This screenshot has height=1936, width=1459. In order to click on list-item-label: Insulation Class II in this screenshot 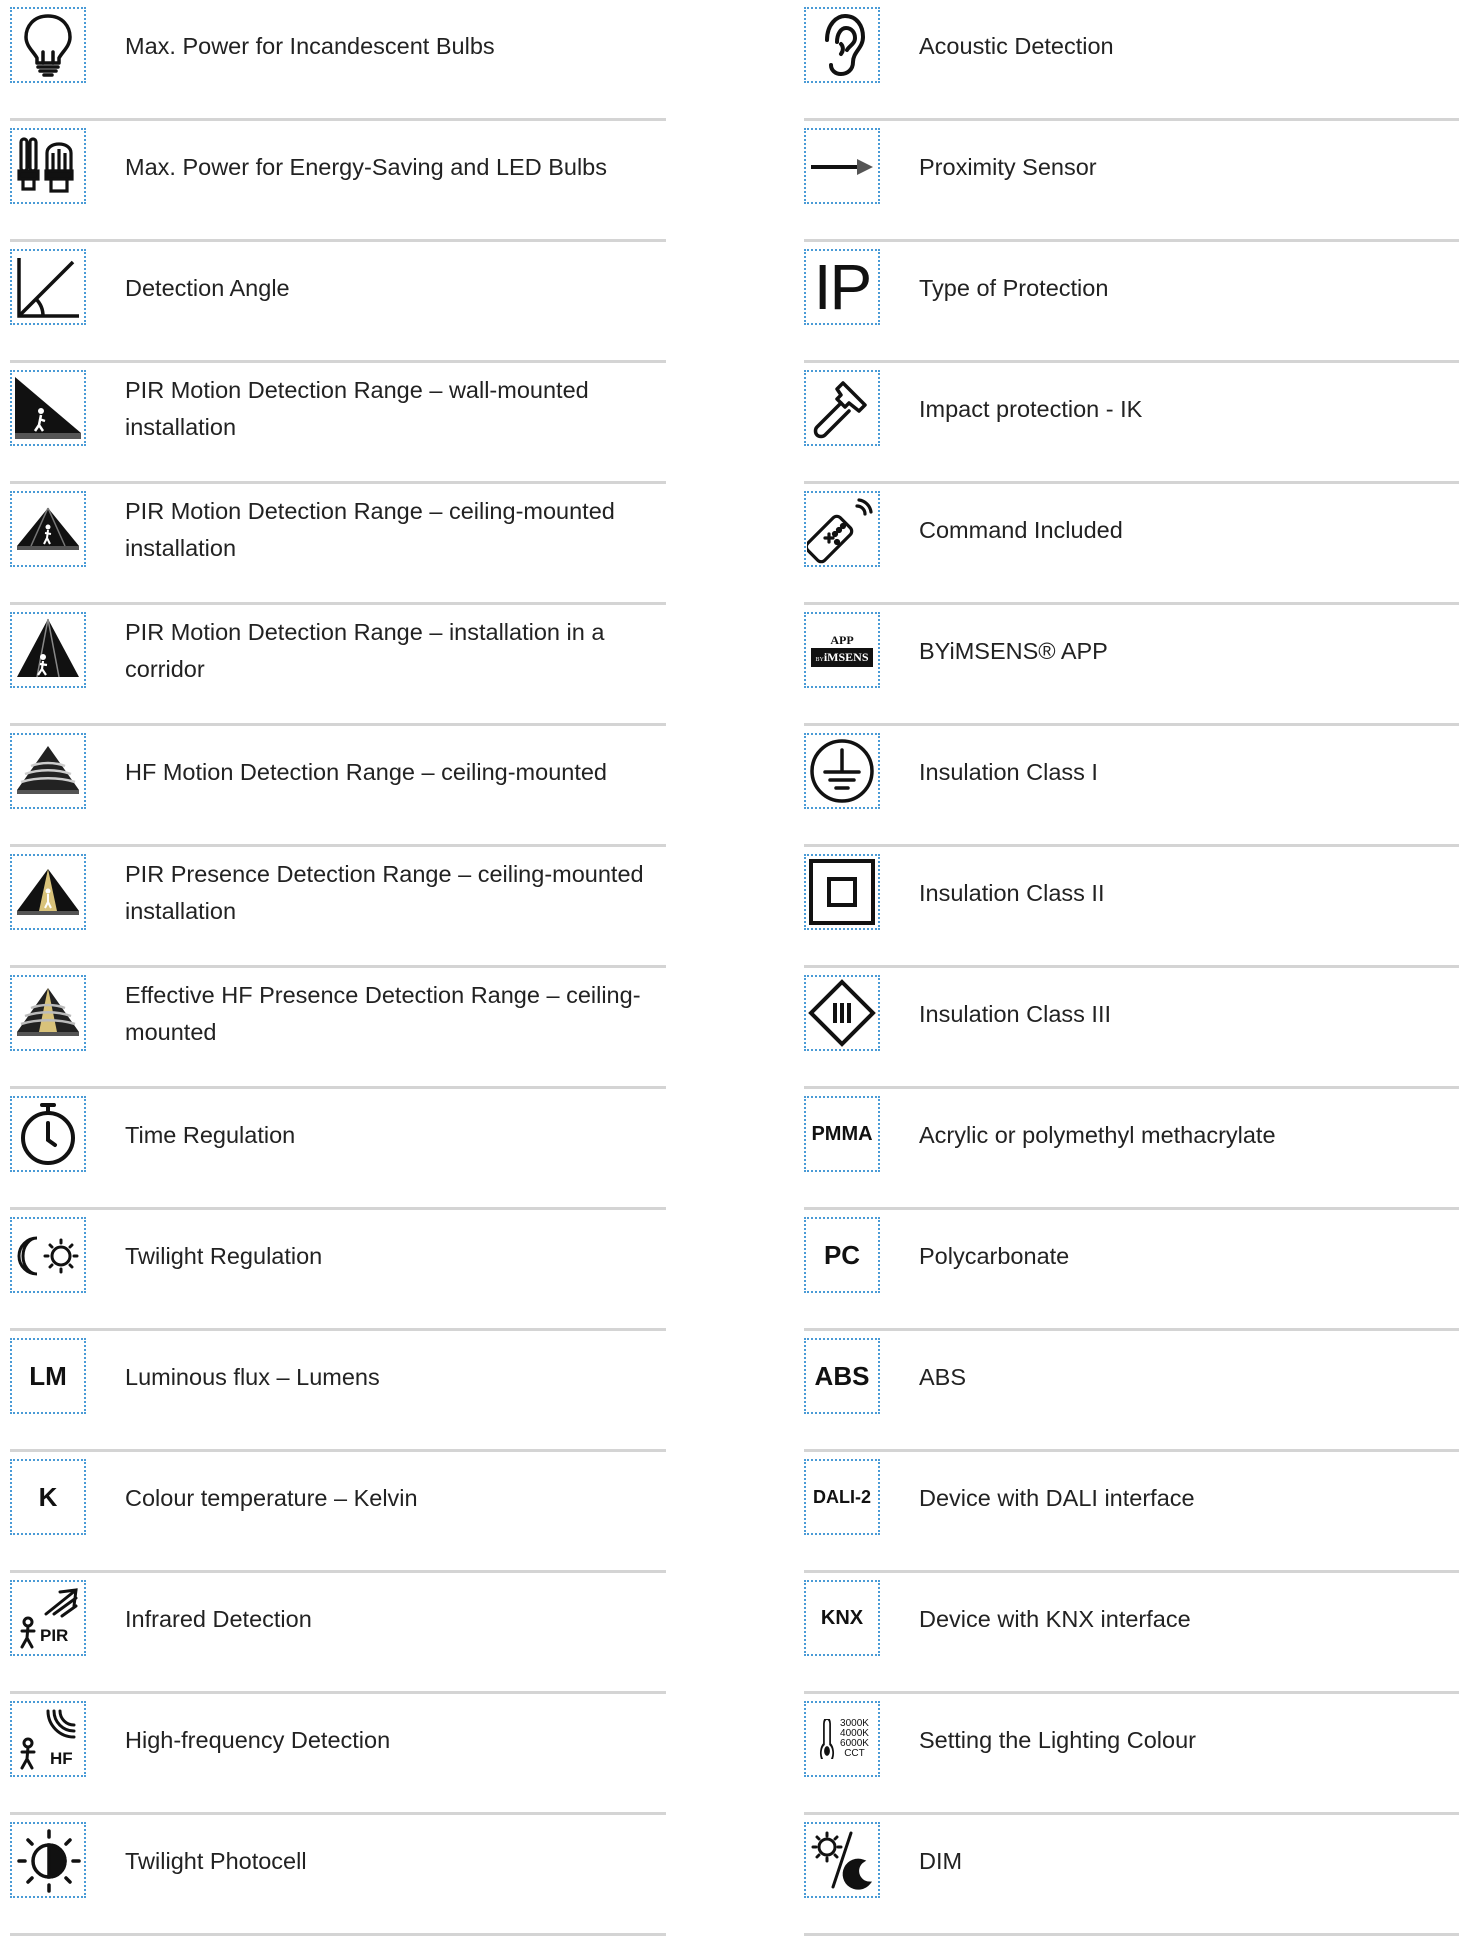, I will do `click(1012, 892)`.